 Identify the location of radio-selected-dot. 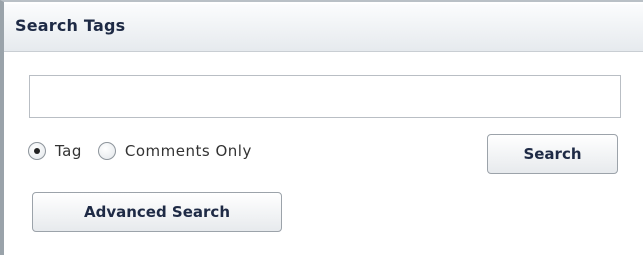
(37, 151).